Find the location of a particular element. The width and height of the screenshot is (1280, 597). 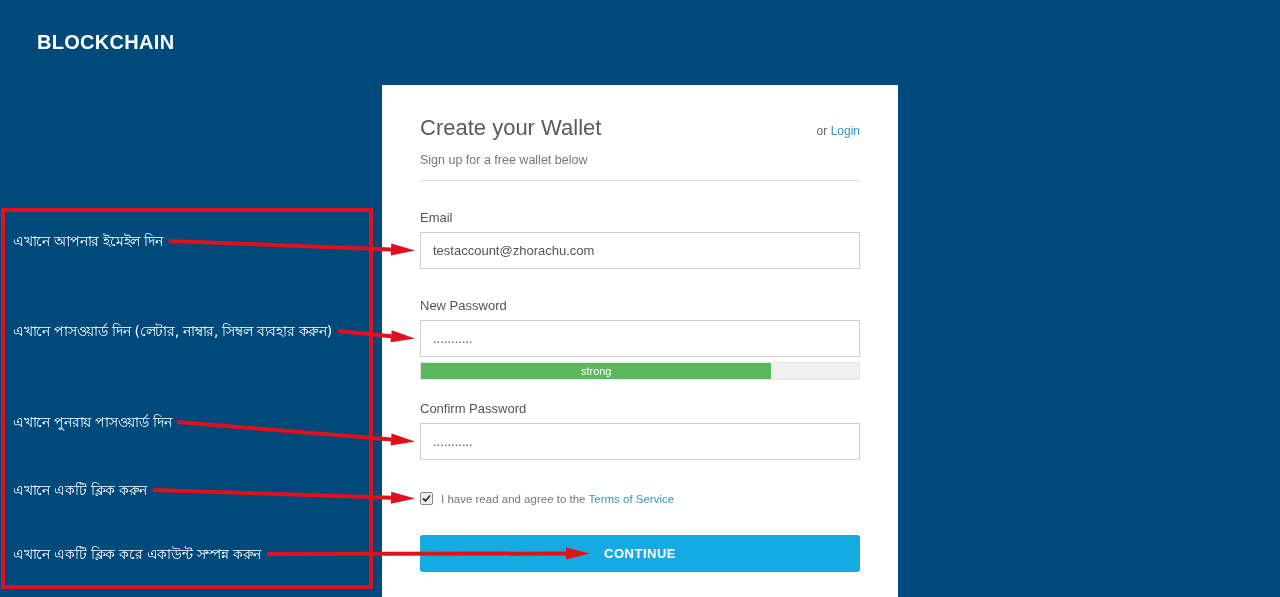

brand-logo: BLOCKCHAIN is located at coordinates (106, 42).